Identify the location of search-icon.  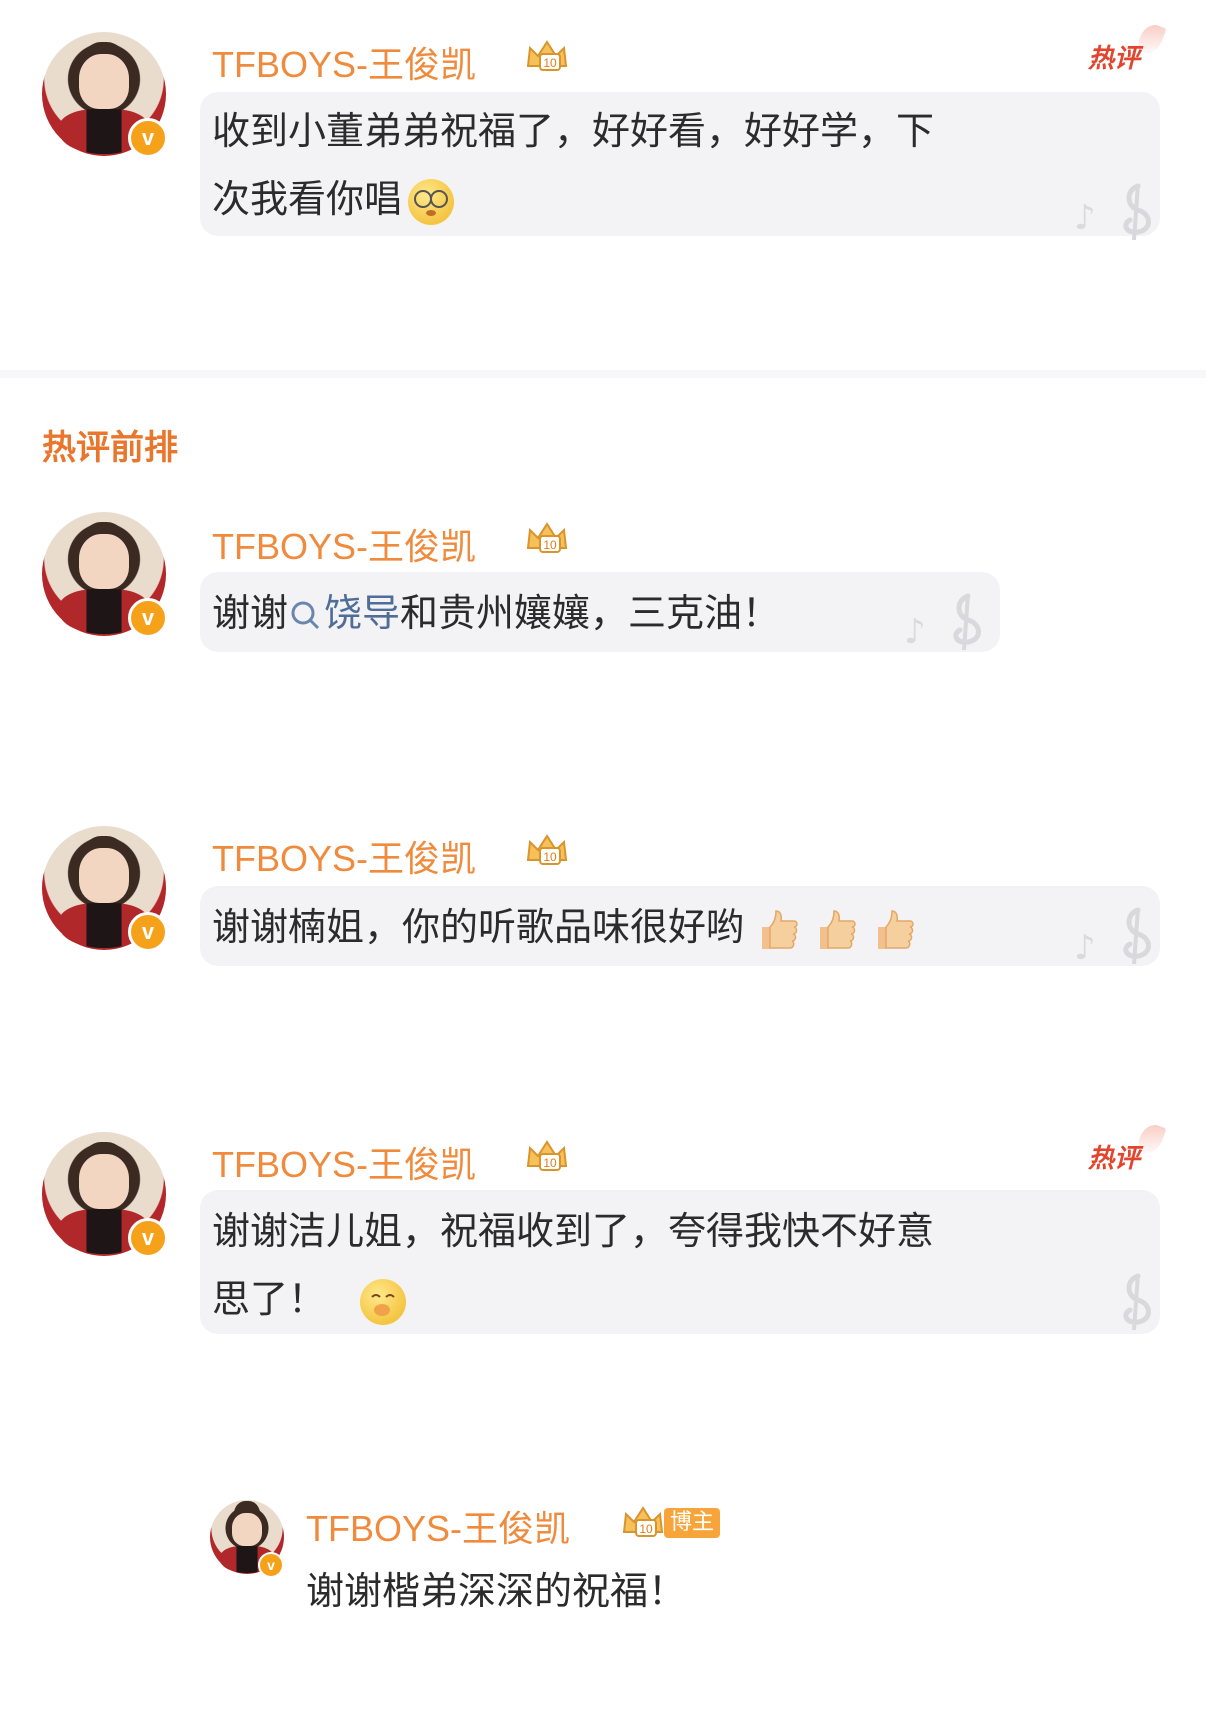
(305, 615).